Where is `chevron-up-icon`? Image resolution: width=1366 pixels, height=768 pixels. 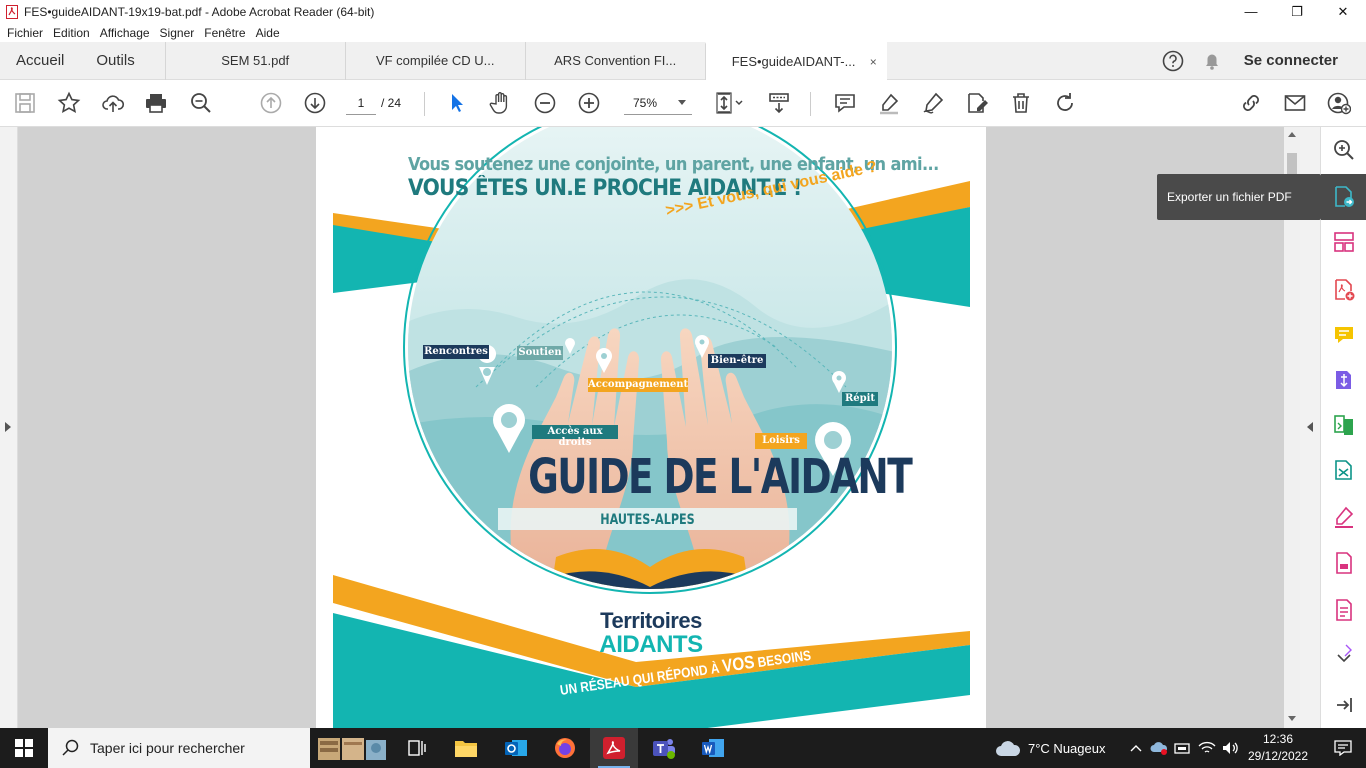
chevron-up-icon is located at coordinates (1136, 748).